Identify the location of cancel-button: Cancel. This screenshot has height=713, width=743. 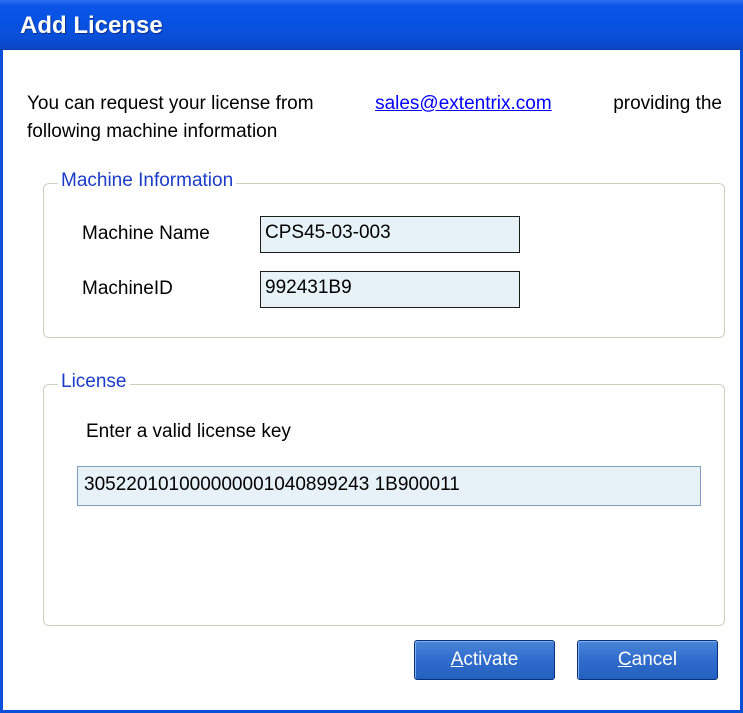
(647, 660).